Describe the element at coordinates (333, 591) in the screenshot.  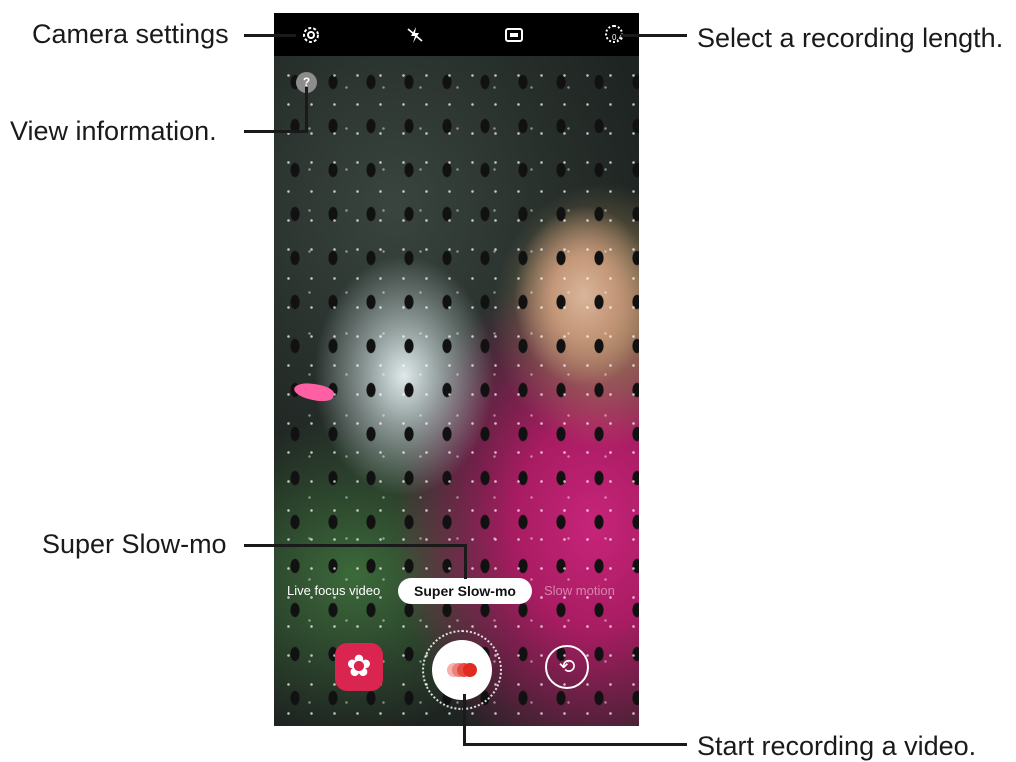
I see `mode-live-focus-video: Live focus video` at that location.